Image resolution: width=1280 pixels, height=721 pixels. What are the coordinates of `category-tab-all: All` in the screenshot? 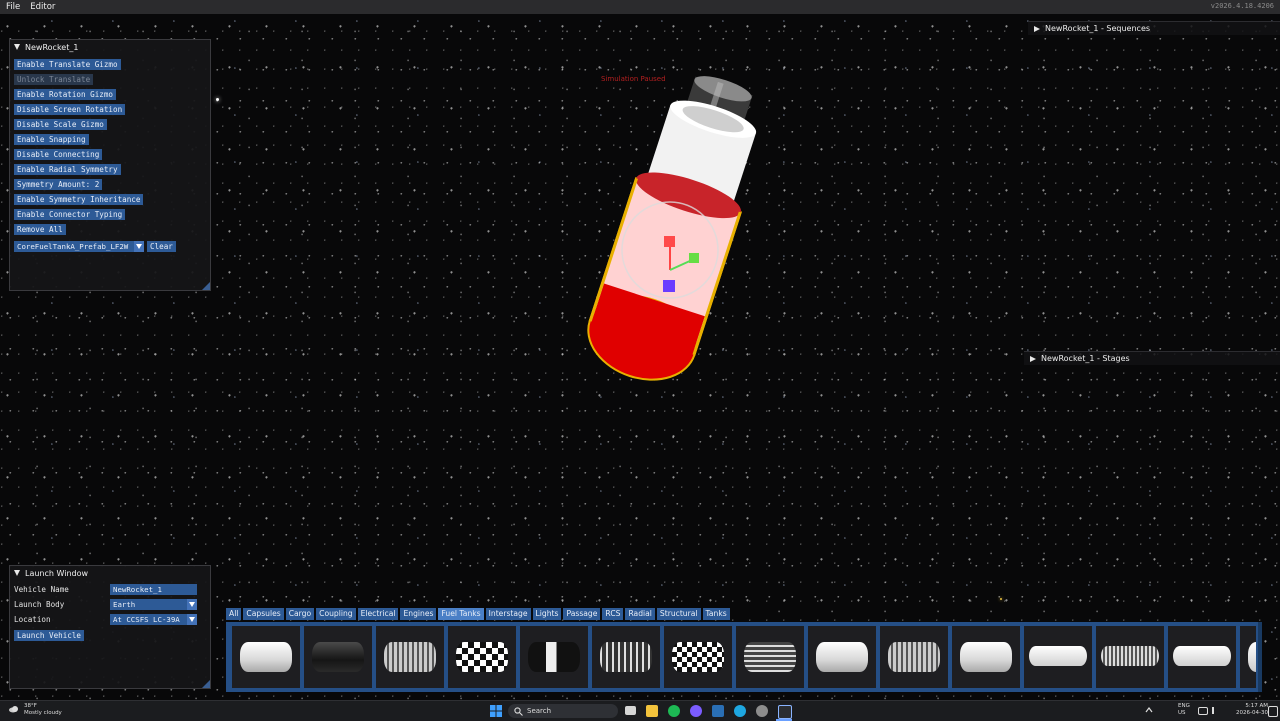 It's located at (234, 614).